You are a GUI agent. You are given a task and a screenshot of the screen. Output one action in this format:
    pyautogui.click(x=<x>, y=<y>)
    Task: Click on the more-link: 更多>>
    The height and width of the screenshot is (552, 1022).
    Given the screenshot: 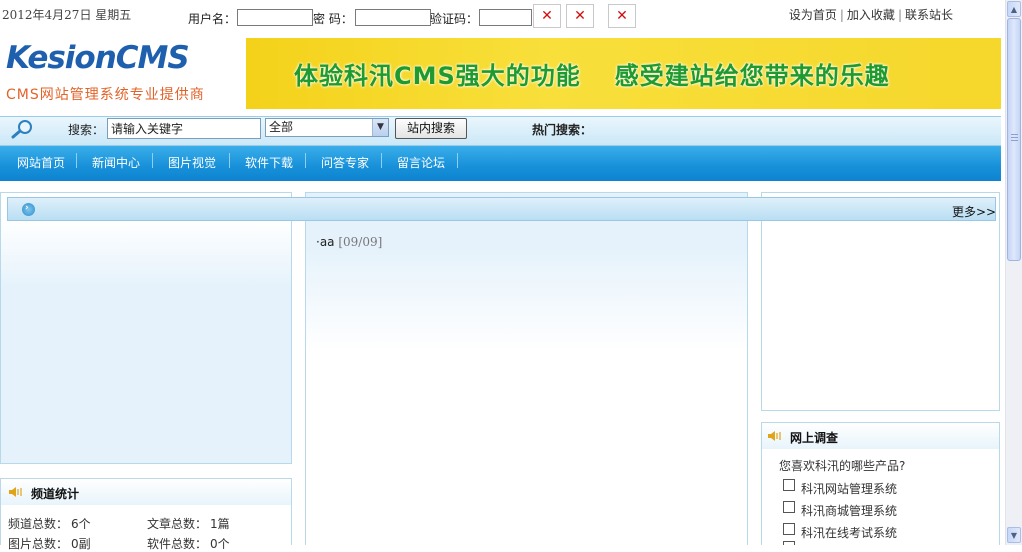 What is the action you would take?
    pyautogui.click(x=974, y=211)
    